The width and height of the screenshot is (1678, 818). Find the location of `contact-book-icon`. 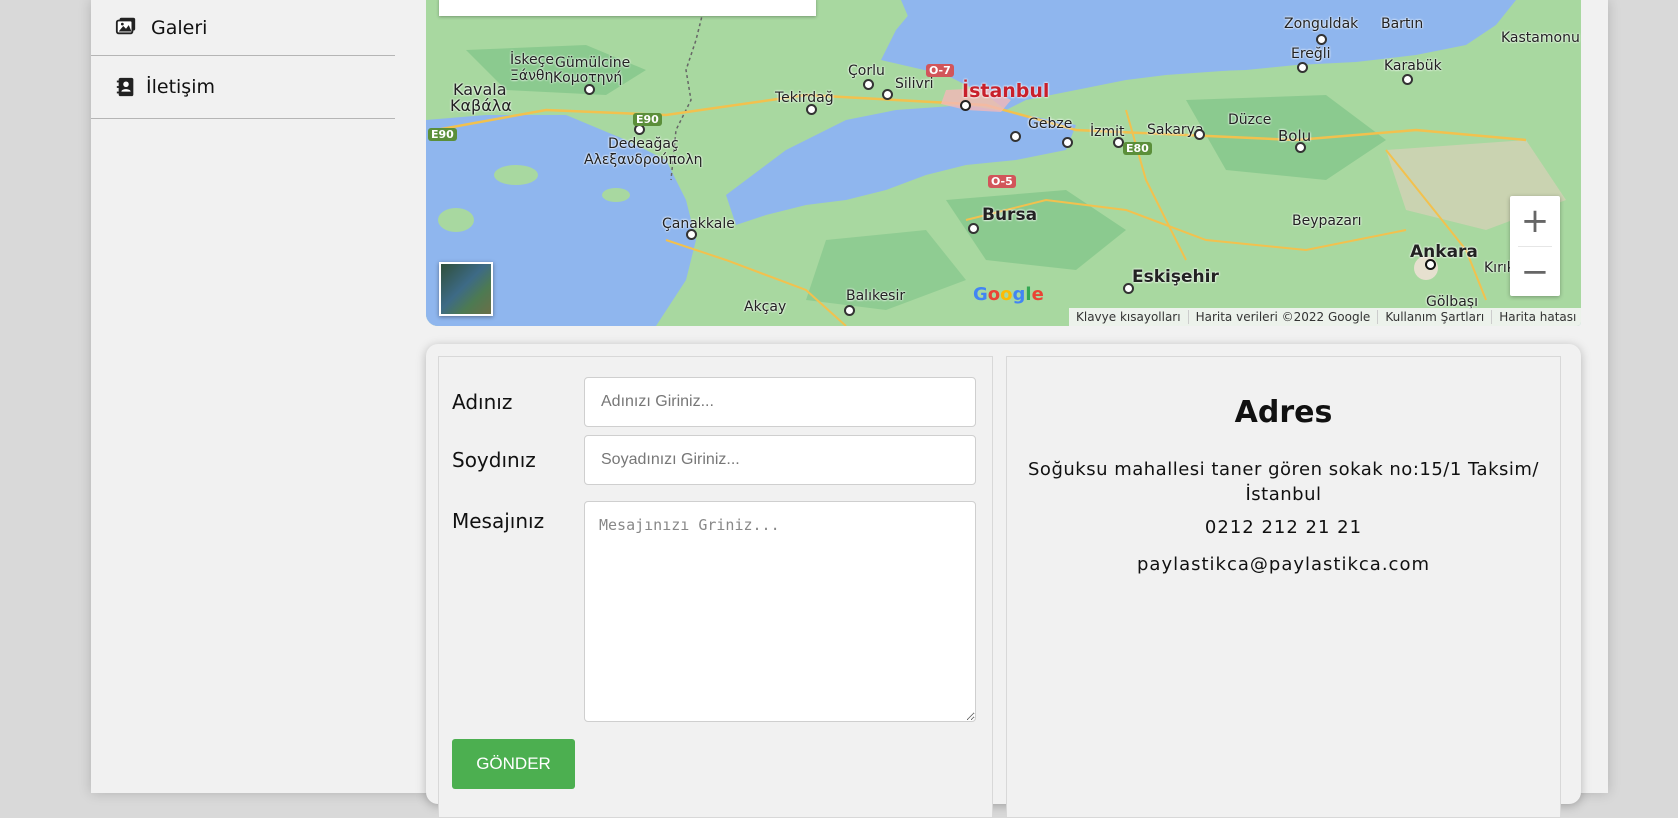

contact-book-icon is located at coordinates (125, 87).